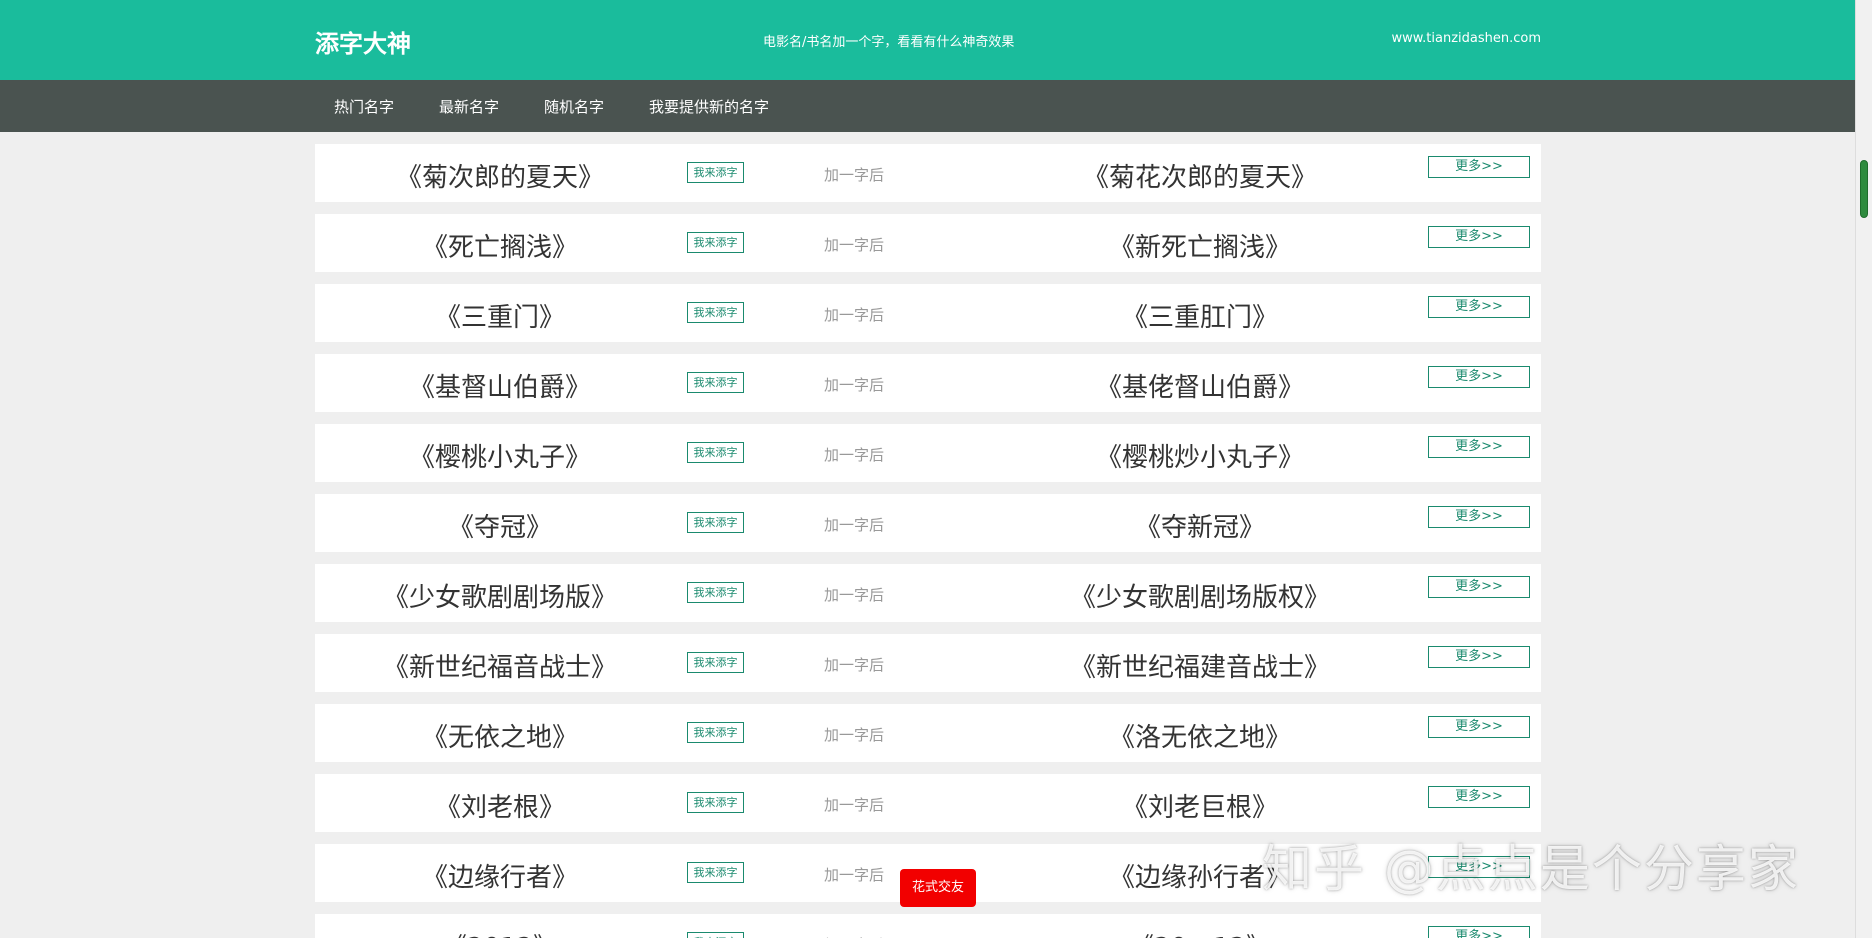 Image resolution: width=1872 pixels, height=938 pixels. Describe the element at coordinates (1199, 248) in the screenshot. I see `result-title: 《新死亡搁浅》` at that location.